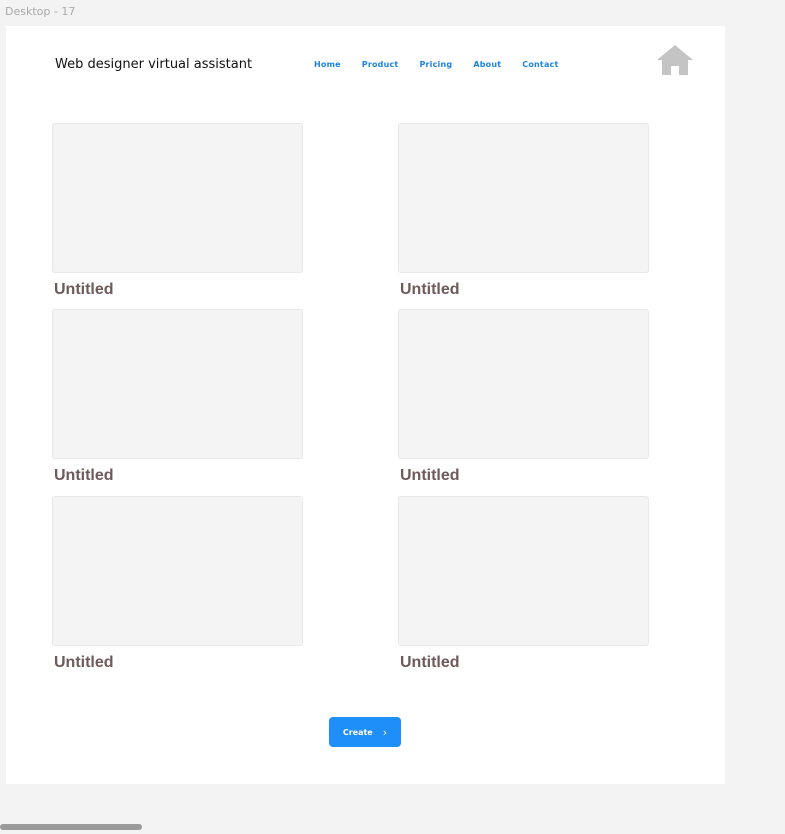 The width and height of the screenshot is (785, 834). Describe the element at coordinates (357, 732) in the screenshot. I see `create-button-label: Create` at that location.